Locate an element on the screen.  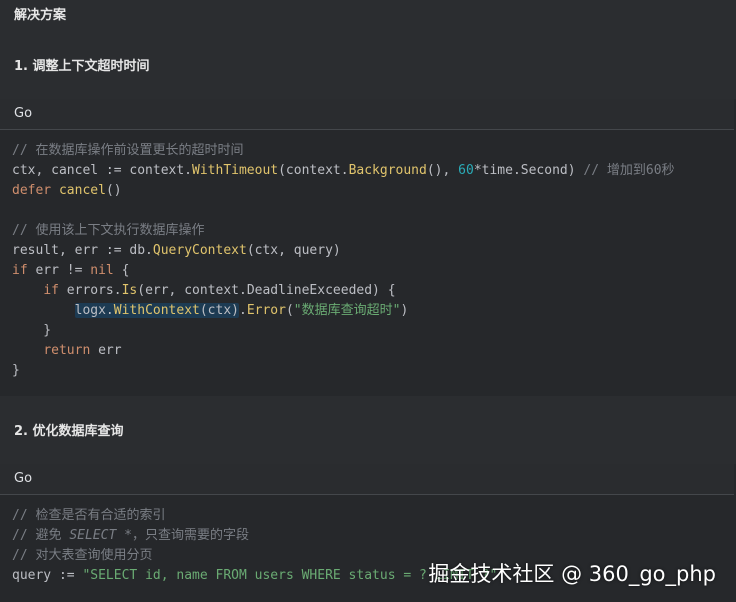
section-title: 解决方案 is located at coordinates (40, 15).